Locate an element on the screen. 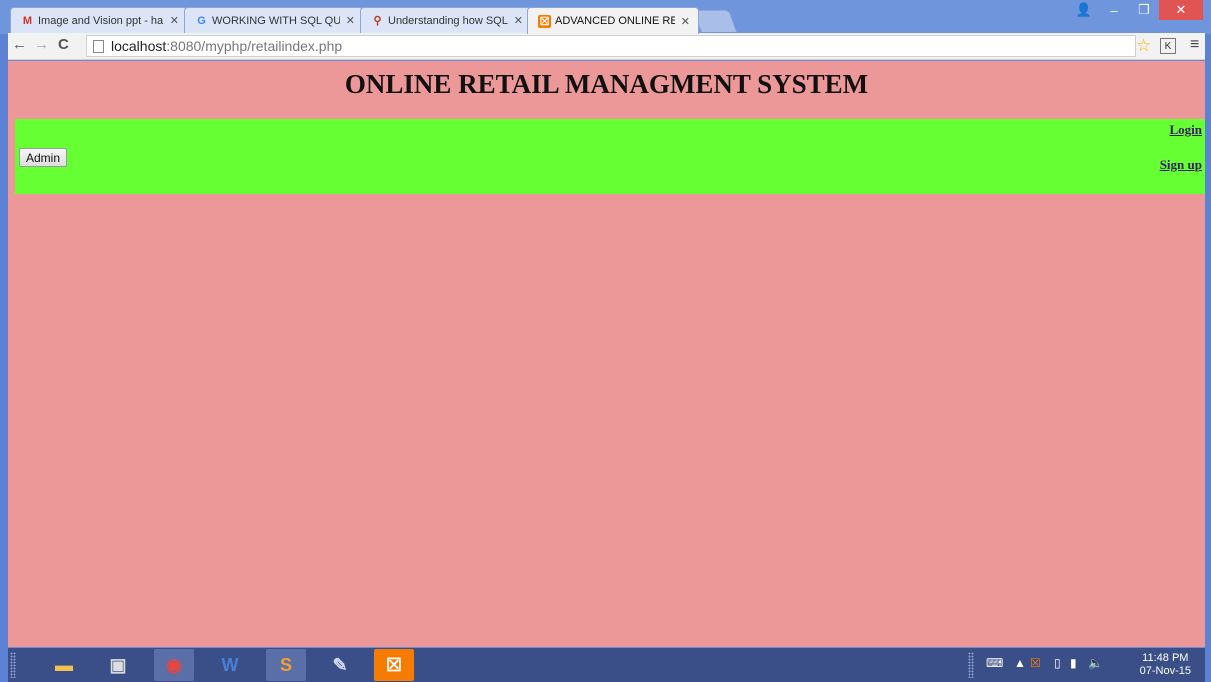 This screenshot has height=682, width=1211. terminal-icon: ▣ is located at coordinates (118, 665).